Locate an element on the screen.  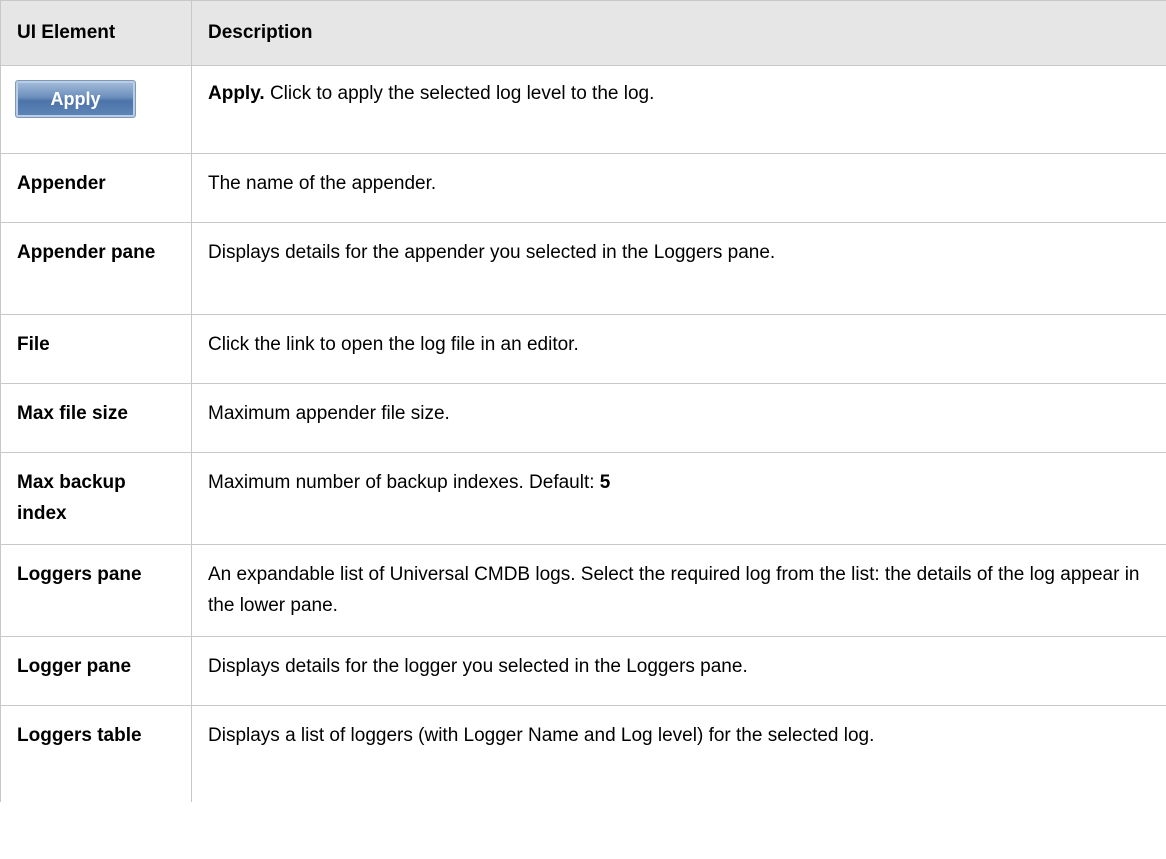
default-value: 5 is located at coordinates (605, 482).